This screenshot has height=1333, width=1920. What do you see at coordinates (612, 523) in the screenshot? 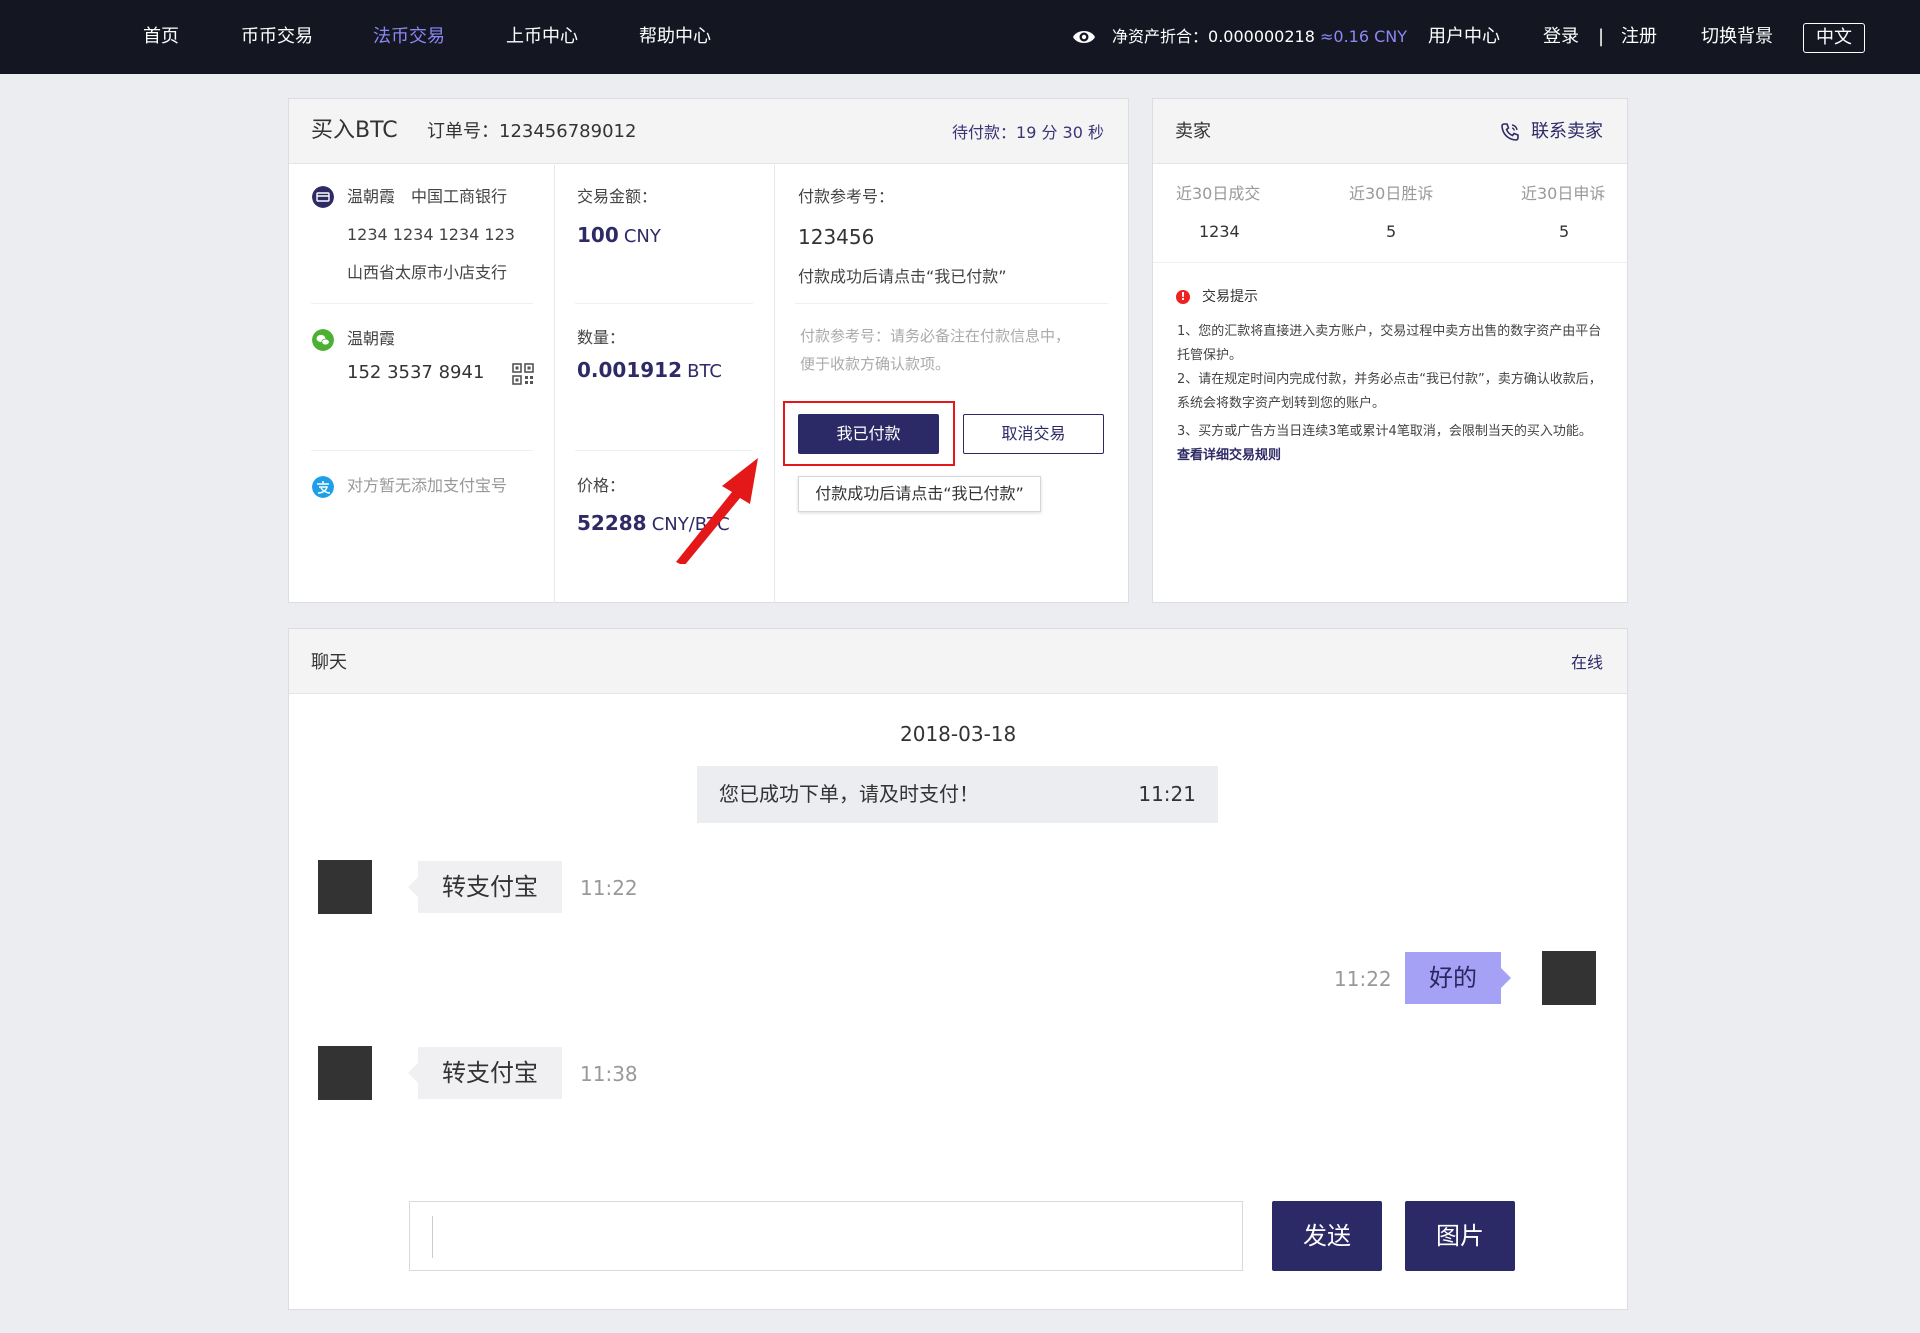
I see `price-number: 52288` at bounding box center [612, 523].